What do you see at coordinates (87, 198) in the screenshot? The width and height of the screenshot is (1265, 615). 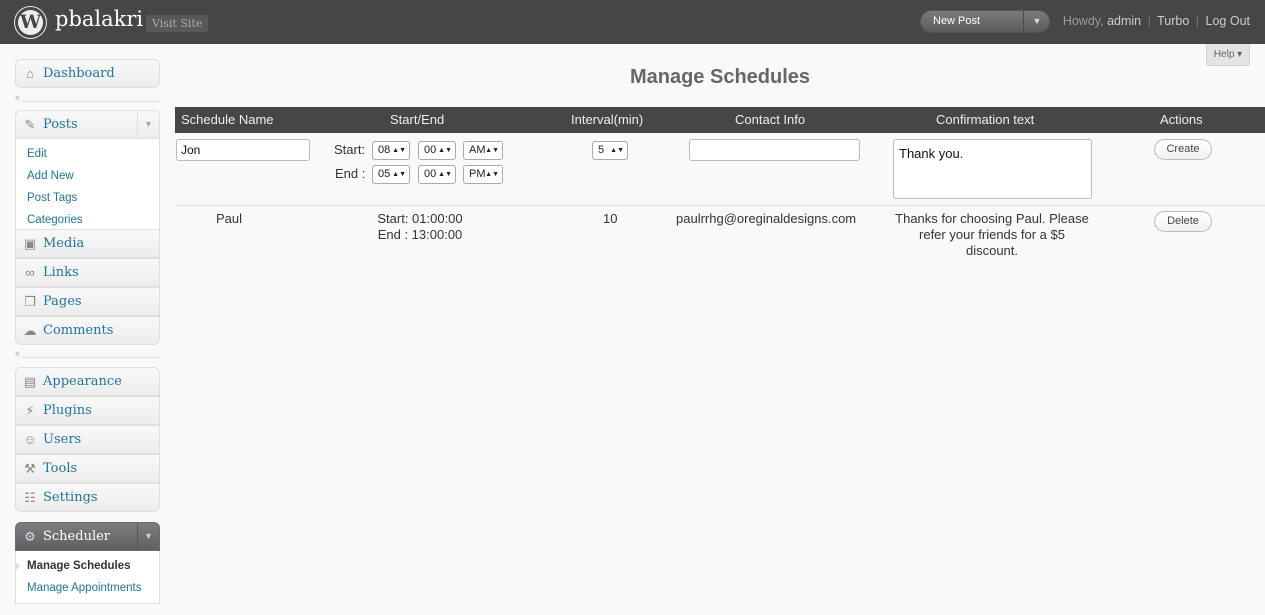 I see `submenu-item-post-tags: Post Tags` at bounding box center [87, 198].